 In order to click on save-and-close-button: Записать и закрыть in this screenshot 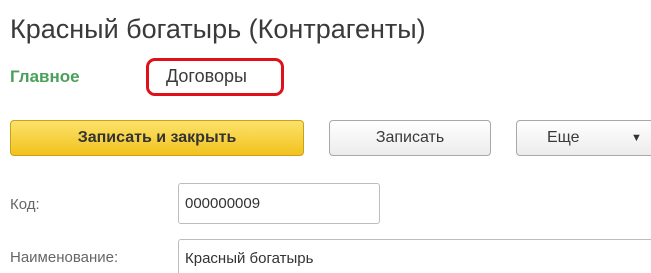, I will do `click(157, 138)`.